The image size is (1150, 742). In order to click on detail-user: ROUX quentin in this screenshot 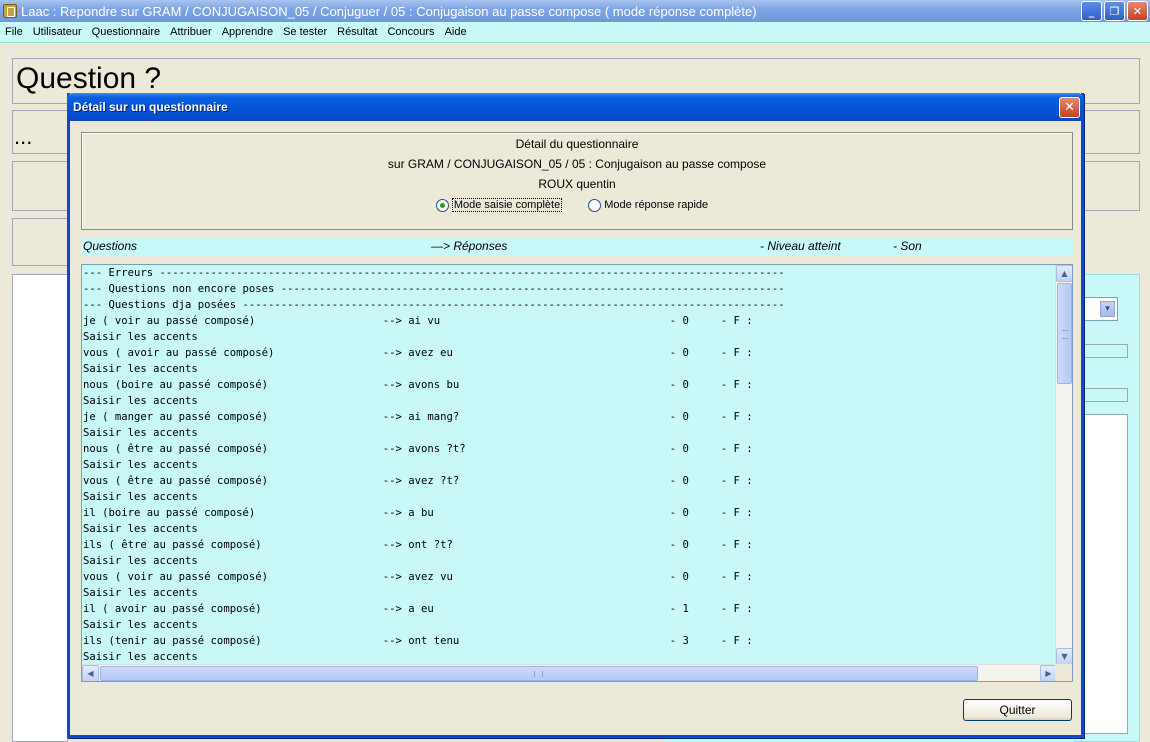, I will do `click(577, 184)`.